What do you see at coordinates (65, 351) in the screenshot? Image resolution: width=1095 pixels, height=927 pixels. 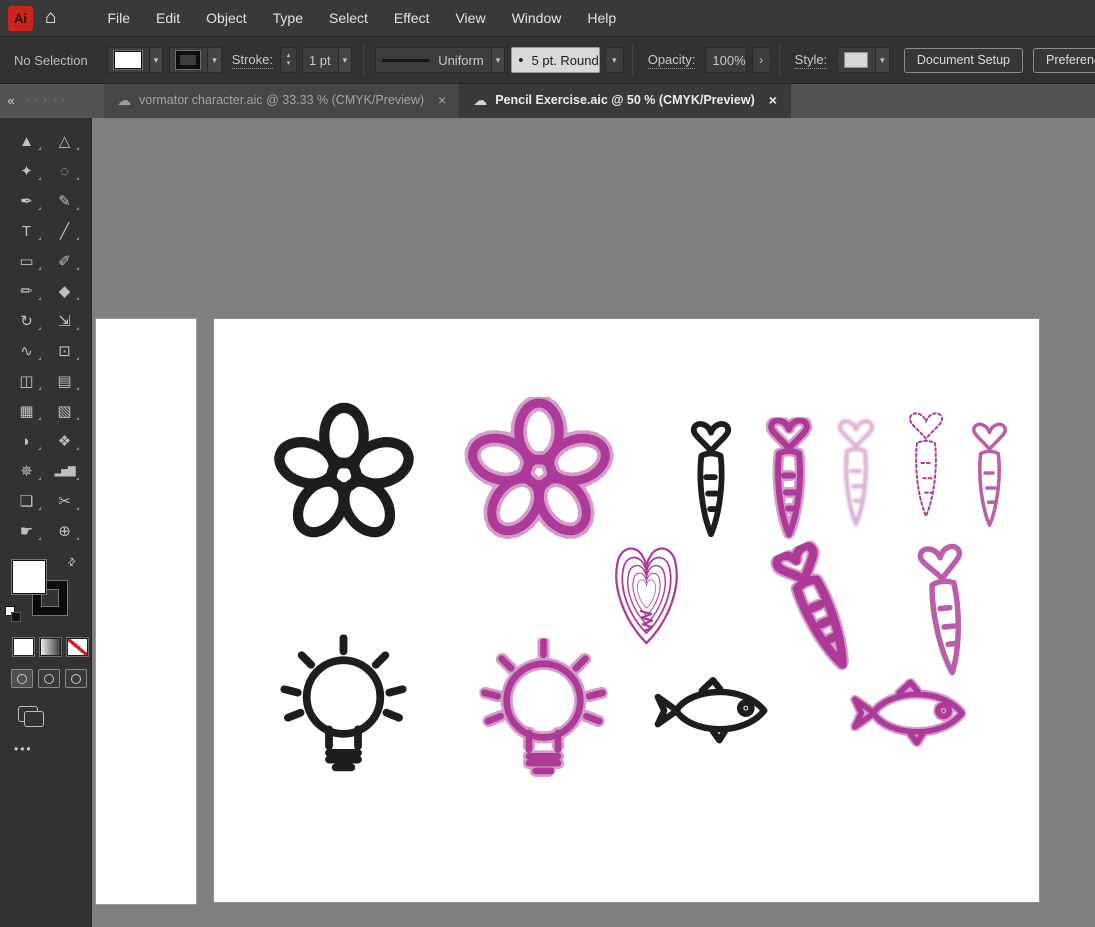 I see `free-transform-tool: ⊡` at bounding box center [65, 351].